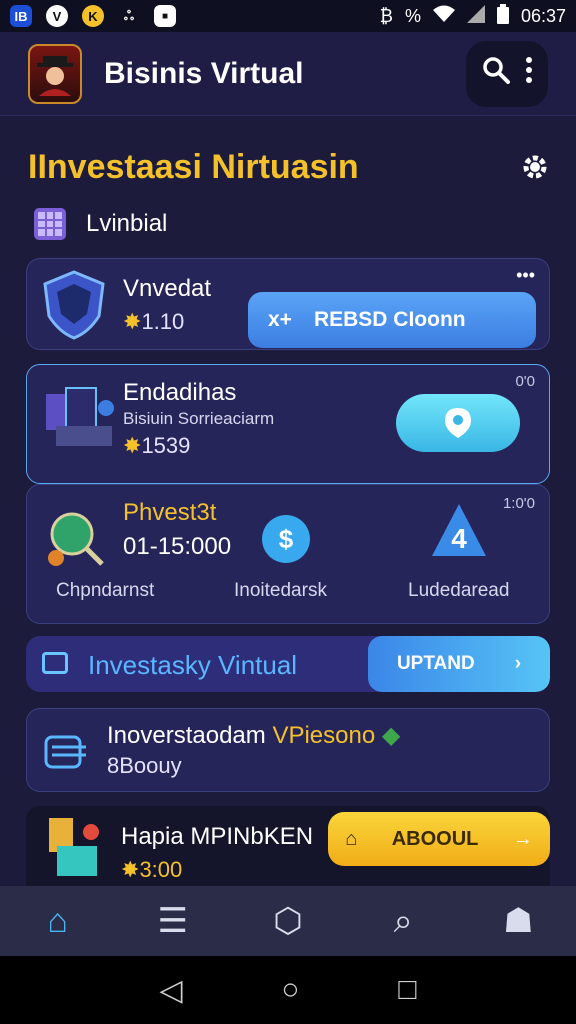 This screenshot has height=1024, width=576. Describe the element at coordinates (55, 663) in the screenshot. I see `chart-window-icon` at that location.